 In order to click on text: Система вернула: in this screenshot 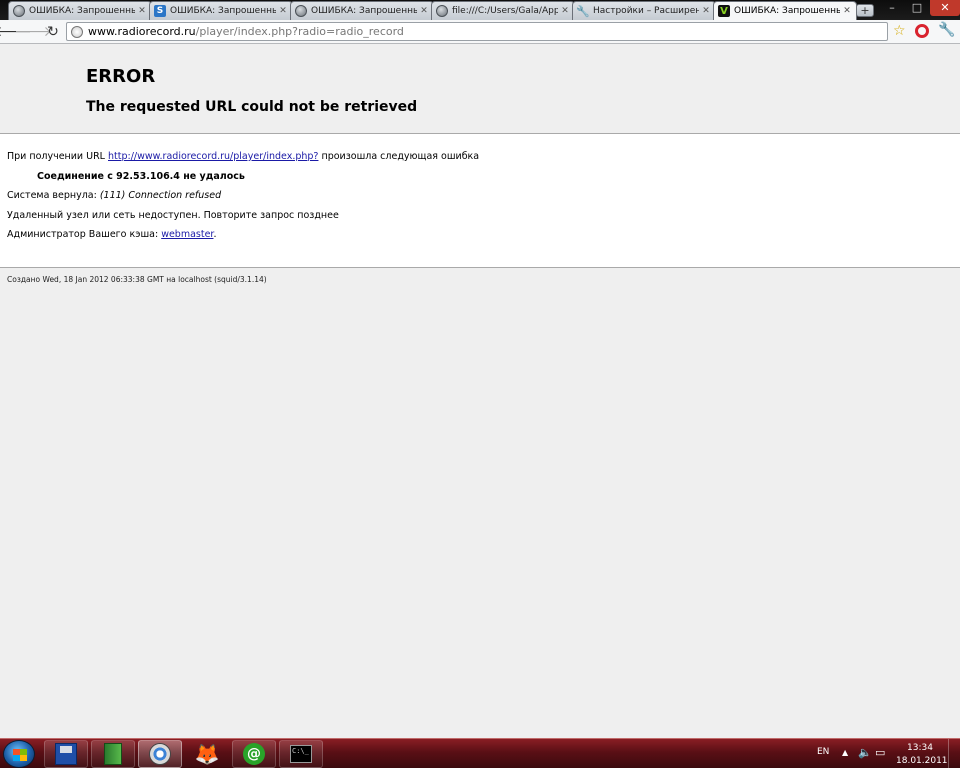, I will do `click(53, 195)`.